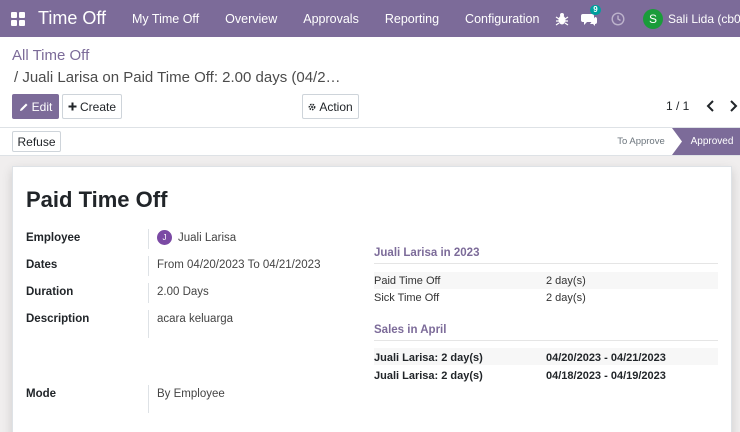 The width and height of the screenshot is (740, 432). Describe the element at coordinates (595, 9) in the screenshot. I see `chat-count-badge: 9` at that location.